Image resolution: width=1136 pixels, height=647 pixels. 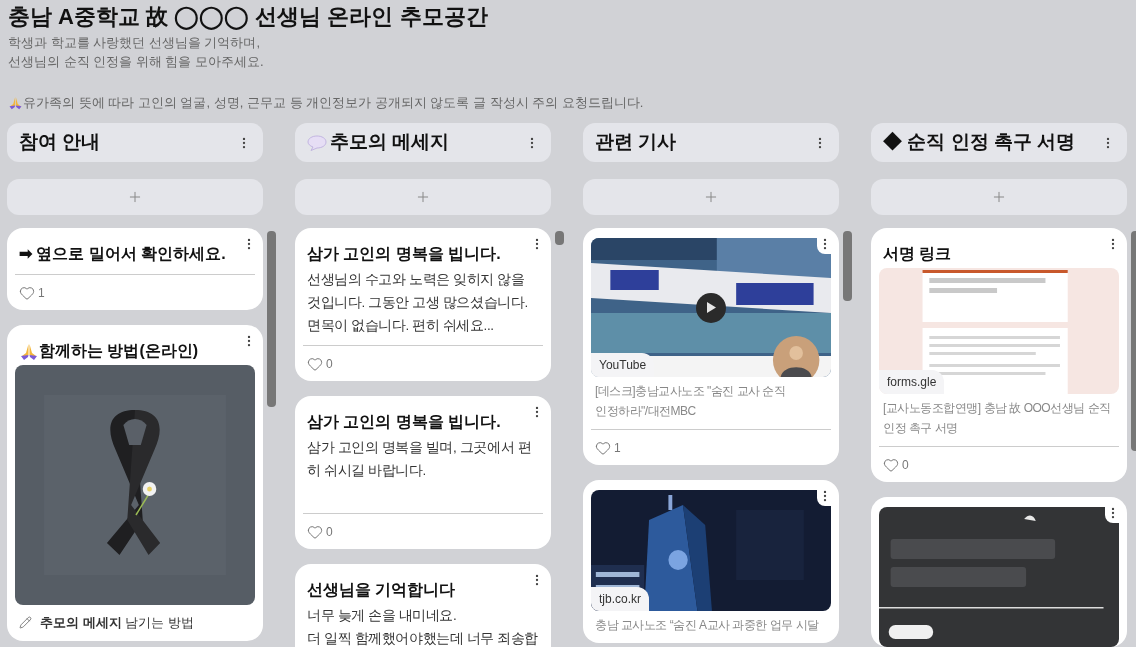 What do you see at coordinates (636, 142) in the screenshot?
I see `column-title: 관련 기사` at bounding box center [636, 142].